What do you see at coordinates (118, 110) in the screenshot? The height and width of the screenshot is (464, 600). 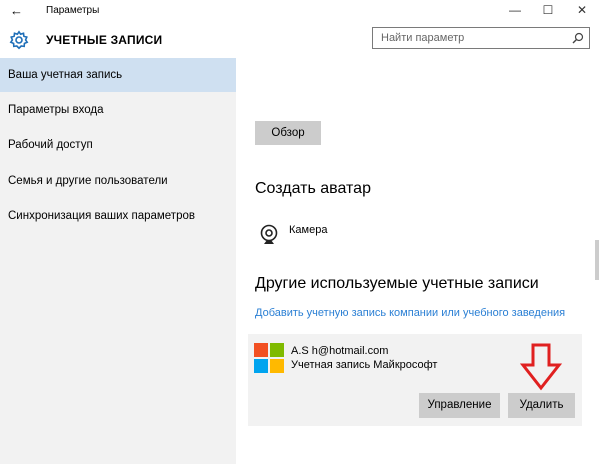 I see `sidebar-item-sign-in-options: Параметры входа` at bounding box center [118, 110].